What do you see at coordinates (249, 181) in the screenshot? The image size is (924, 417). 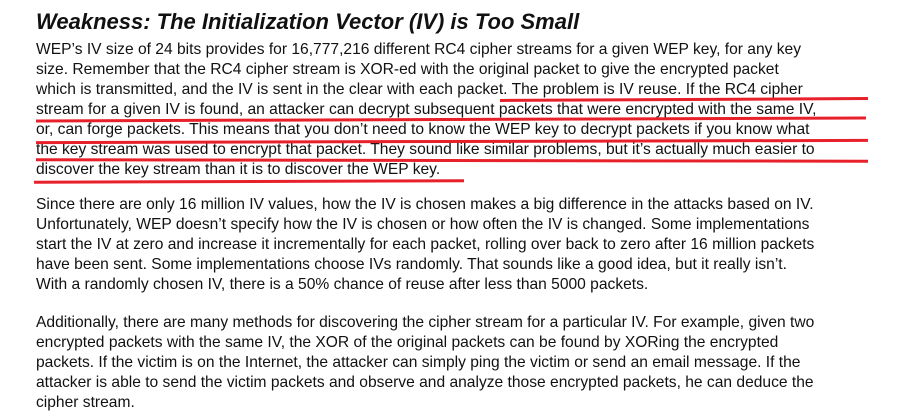 I see `highlight-underline` at bounding box center [249, 181].